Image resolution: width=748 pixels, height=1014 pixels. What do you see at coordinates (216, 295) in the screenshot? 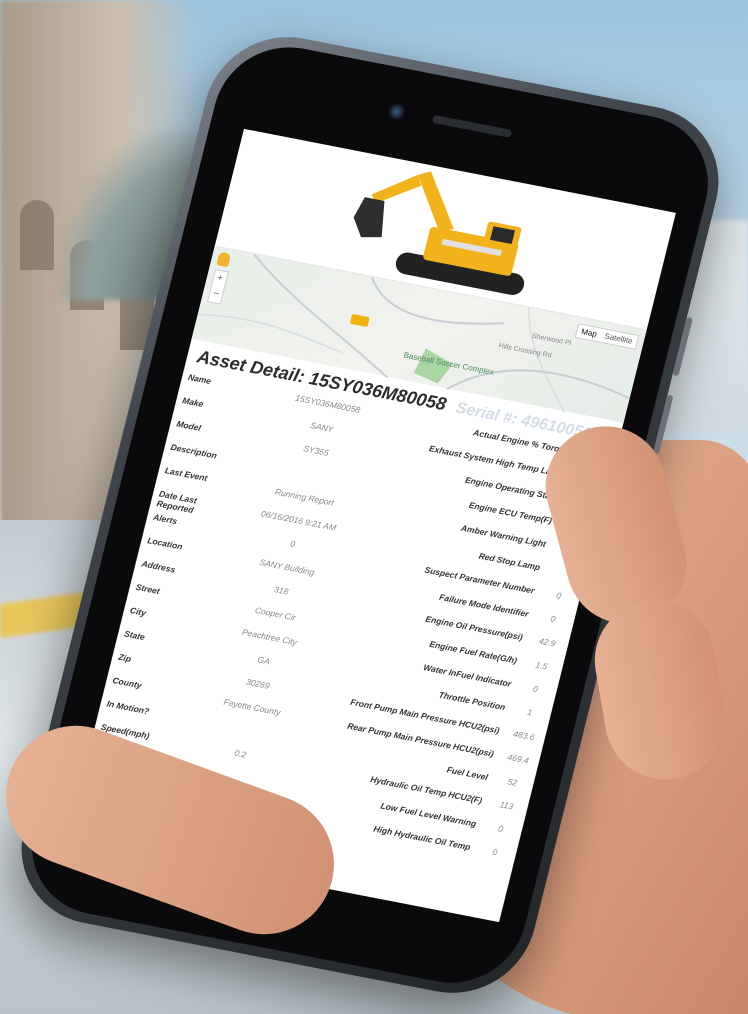
I see `zoom-out-button: −` at bounding box center [216, 295].